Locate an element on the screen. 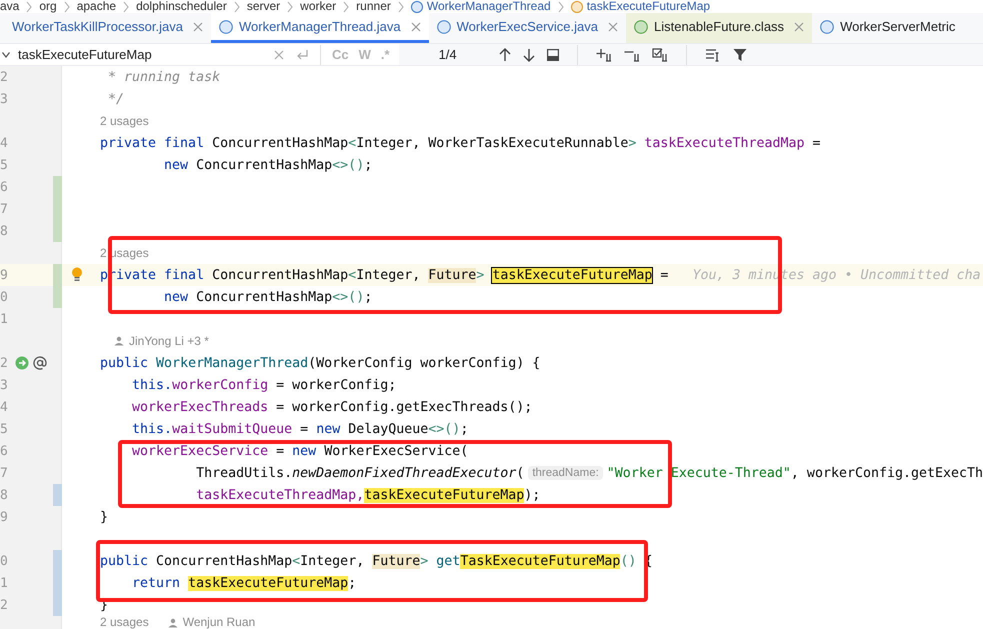 This screenshot has height=629, width=983. breadcrumb-item: apache is located at coordinates (96, 6).